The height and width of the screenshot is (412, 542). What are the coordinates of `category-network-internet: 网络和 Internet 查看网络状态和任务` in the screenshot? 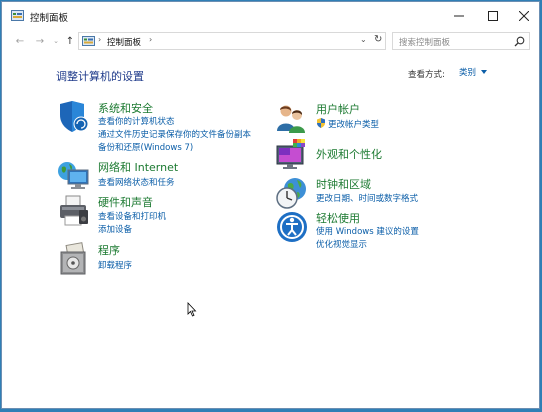 It's located at (157, 176).